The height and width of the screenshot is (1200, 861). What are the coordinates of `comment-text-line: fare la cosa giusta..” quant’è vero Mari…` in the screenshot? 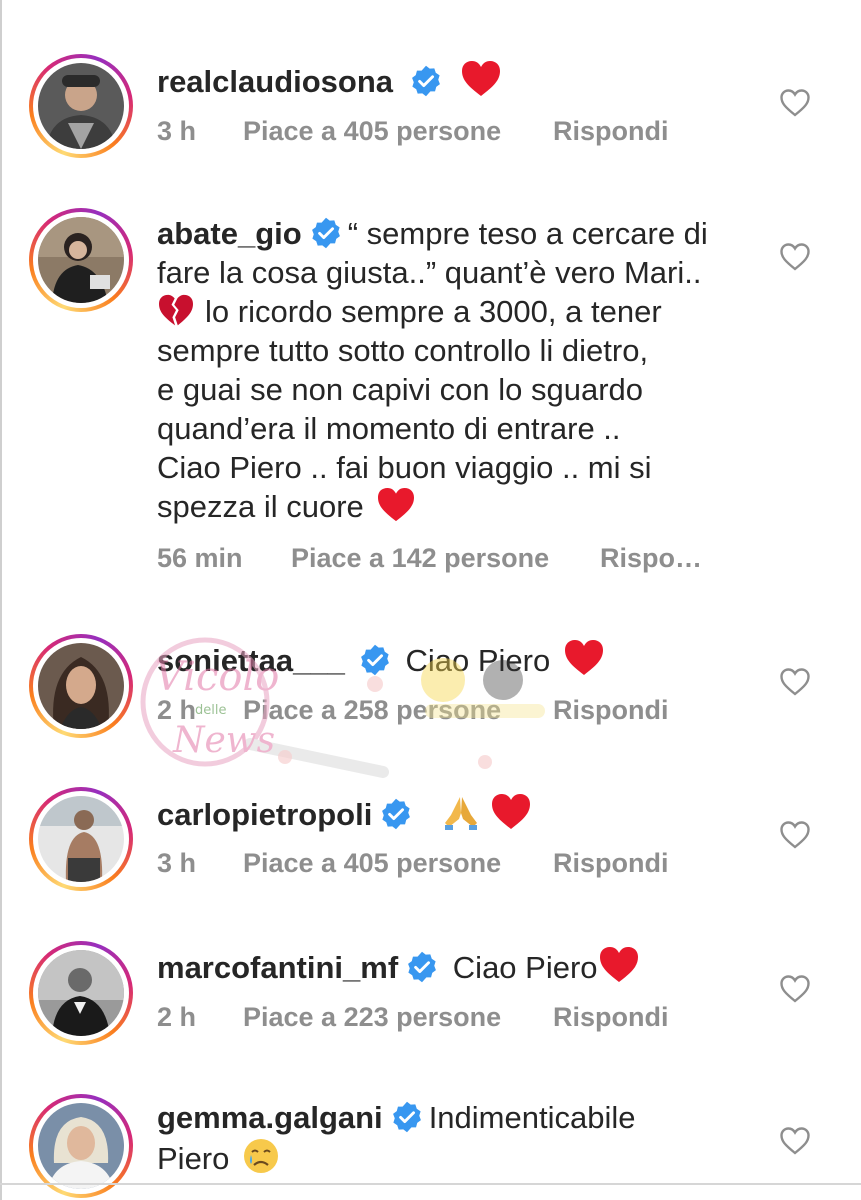 It's located at (429, 272).